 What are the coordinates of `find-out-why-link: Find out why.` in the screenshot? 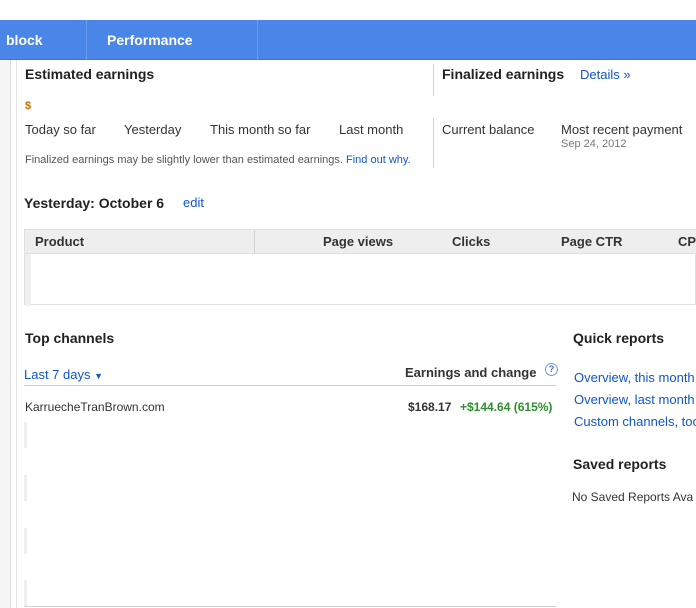 It's located at (378, 160).